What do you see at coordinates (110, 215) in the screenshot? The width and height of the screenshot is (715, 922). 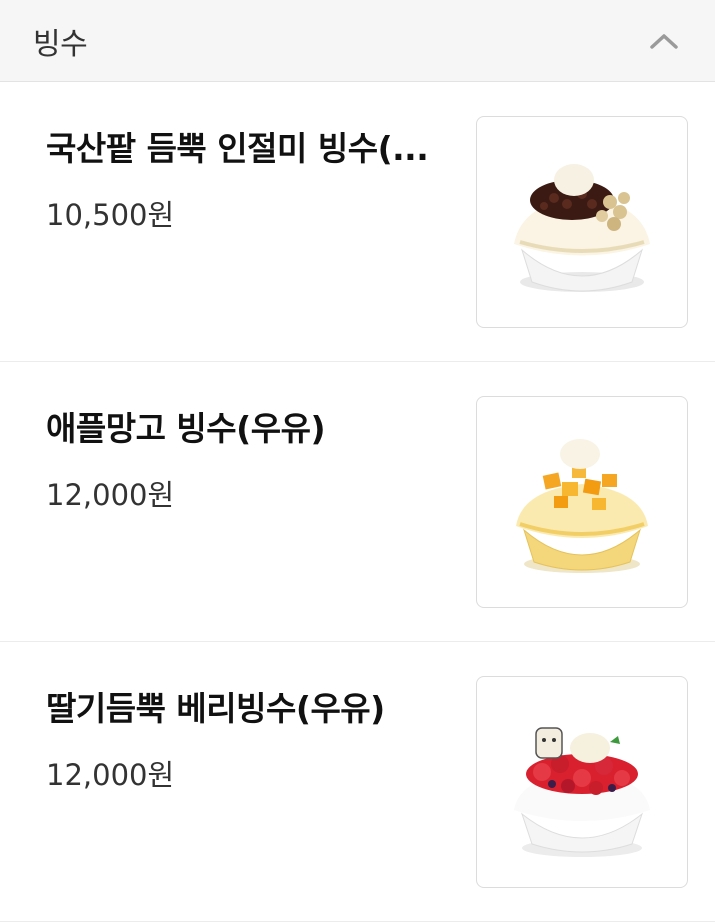 I see `menu-item-price: 10,500원` at bounding box center [110, 215].